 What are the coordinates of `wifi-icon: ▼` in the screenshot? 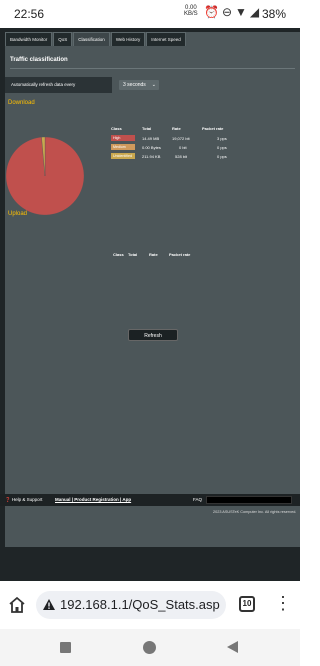 It's located at (242, 12).